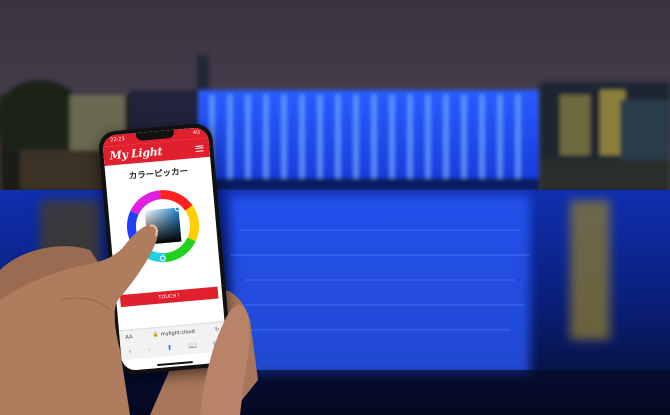 This screenshot has width=670, height=415. I want to click on color-picker, so click(163, 226).